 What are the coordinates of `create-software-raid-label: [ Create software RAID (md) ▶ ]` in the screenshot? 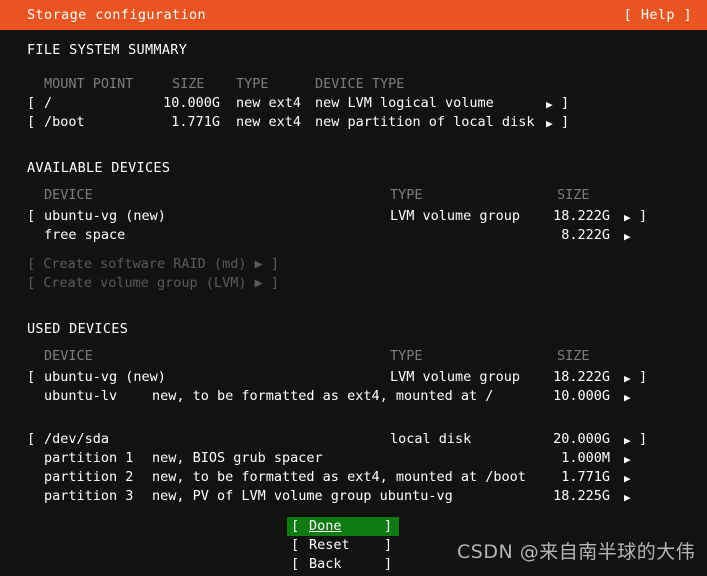 It's located at (153, 264).